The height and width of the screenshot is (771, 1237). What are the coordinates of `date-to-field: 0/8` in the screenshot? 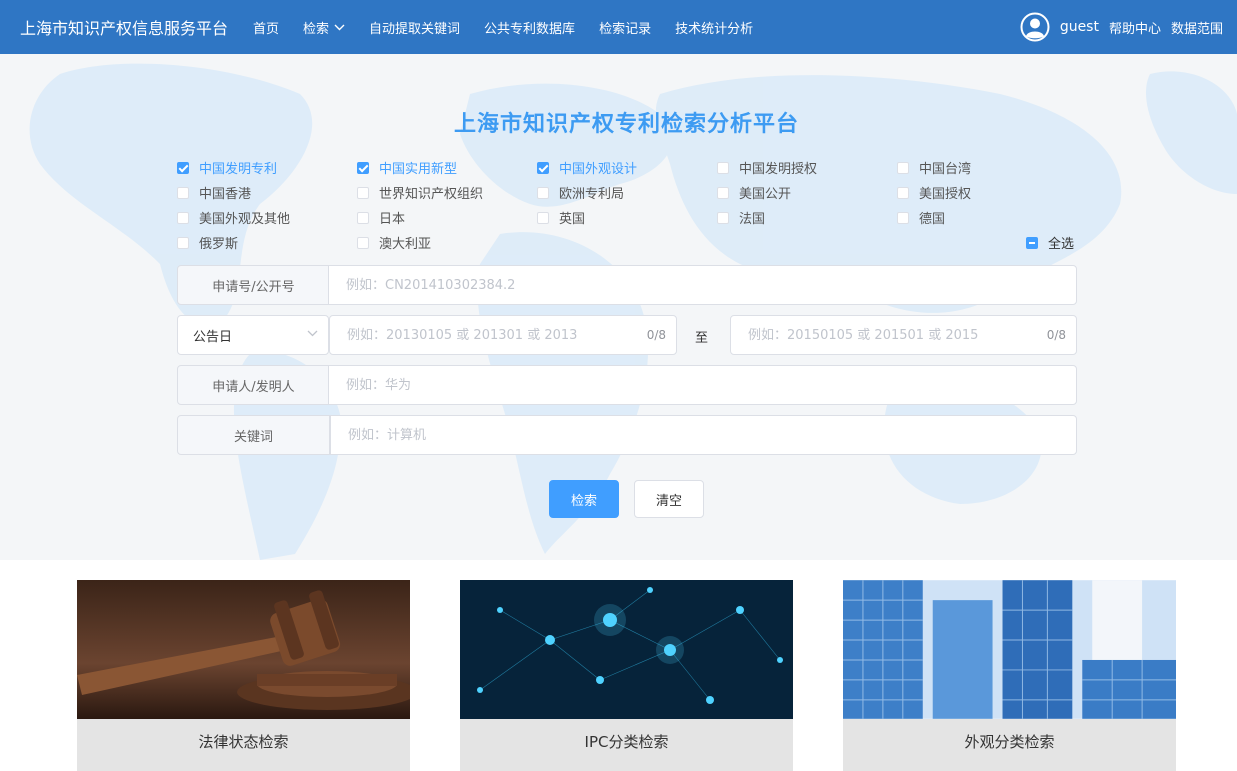 It's located at (903, 335).